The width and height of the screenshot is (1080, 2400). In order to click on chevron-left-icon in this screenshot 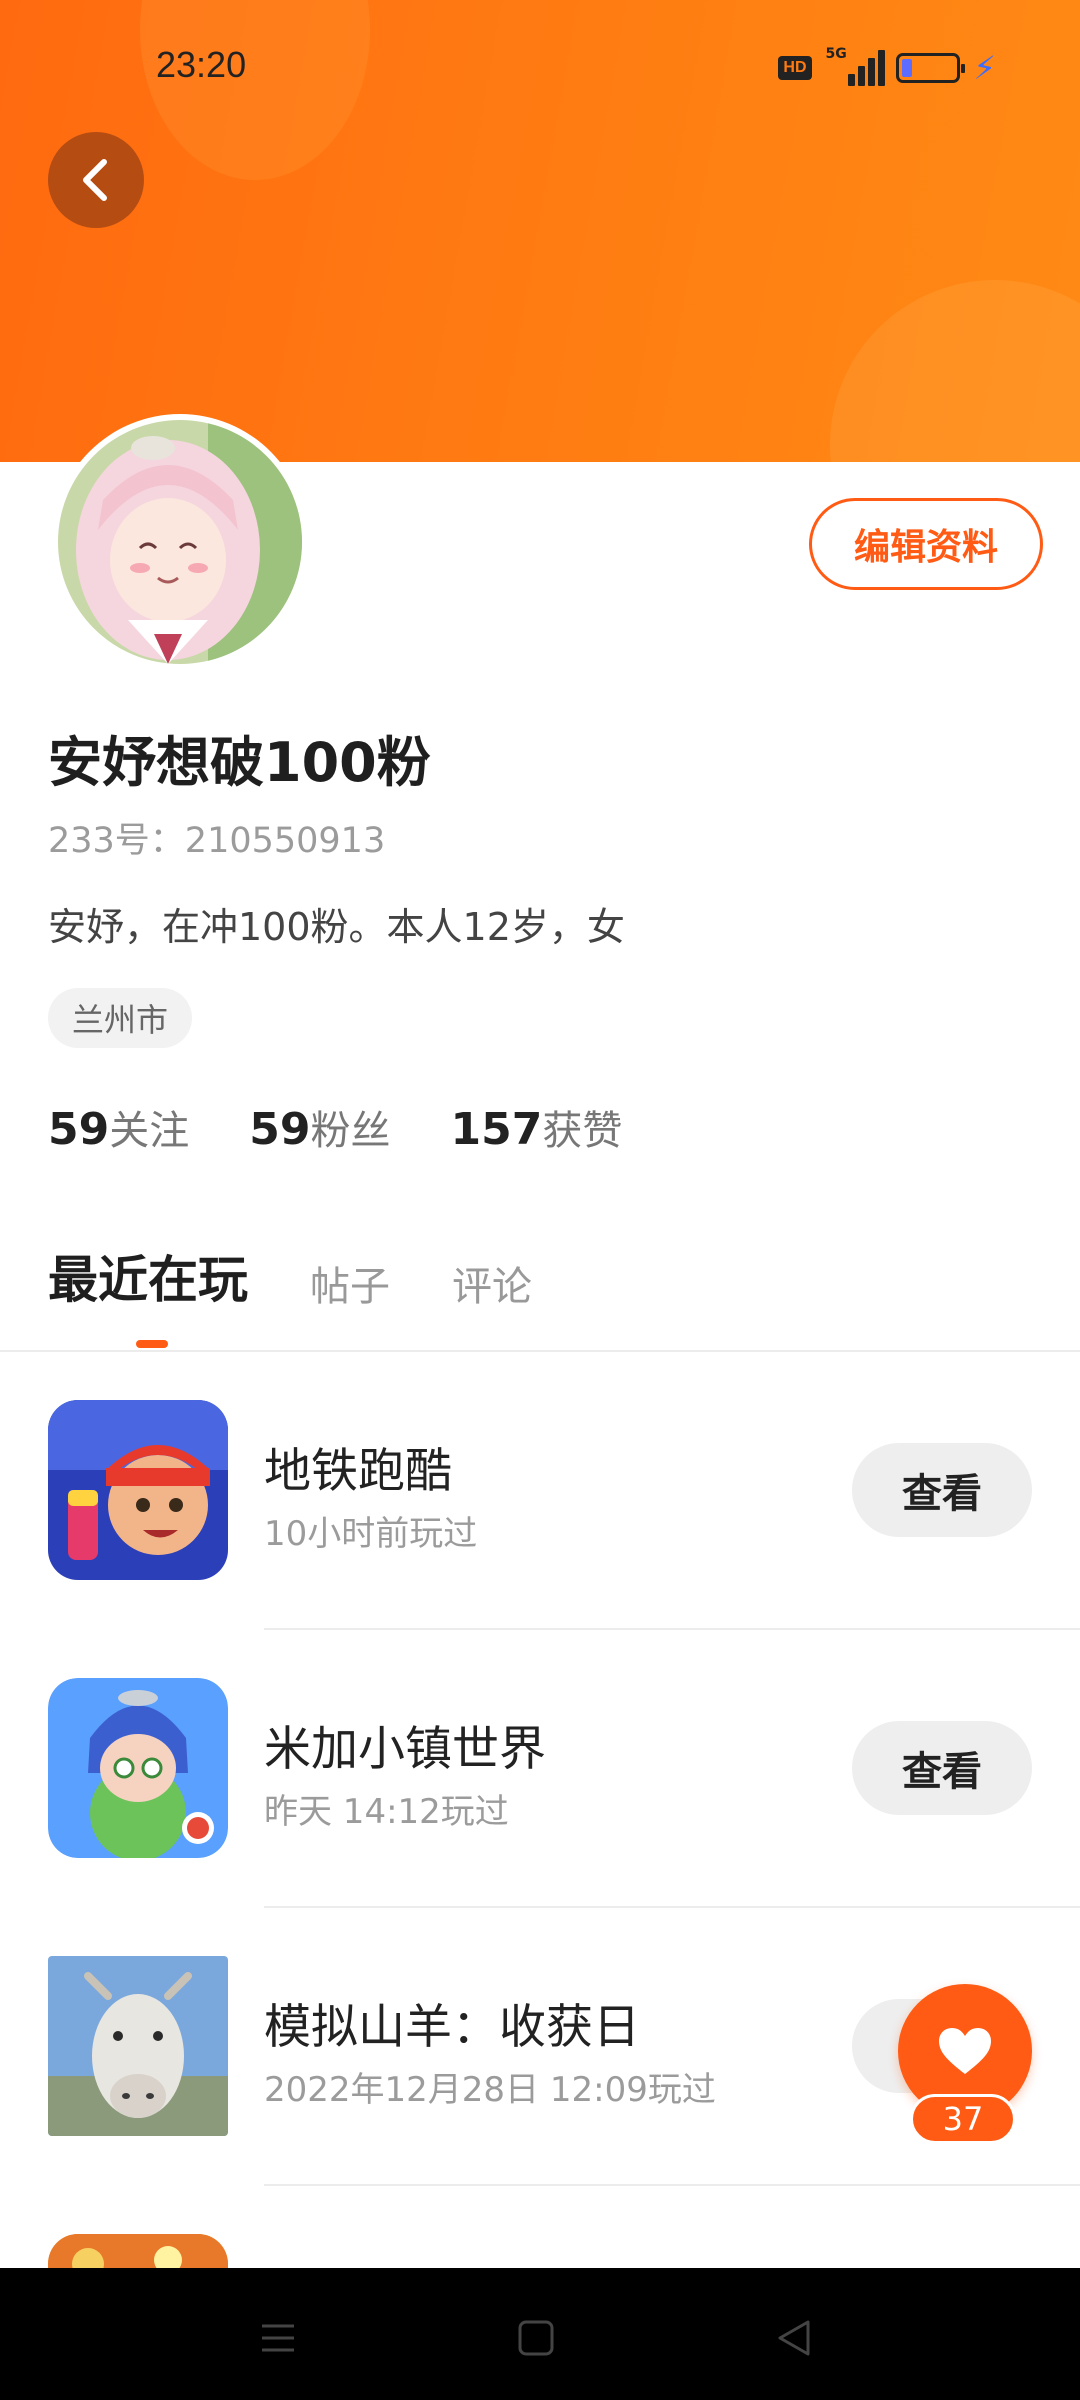, I will do `click(95, 180)`.